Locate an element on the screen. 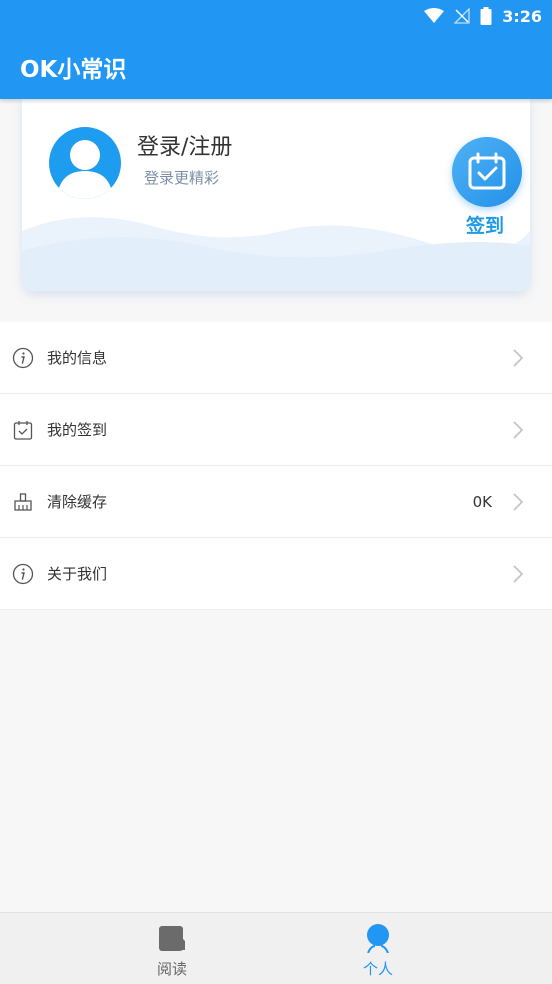  tab-personal: 个人 is located at coordinates (378, 948).